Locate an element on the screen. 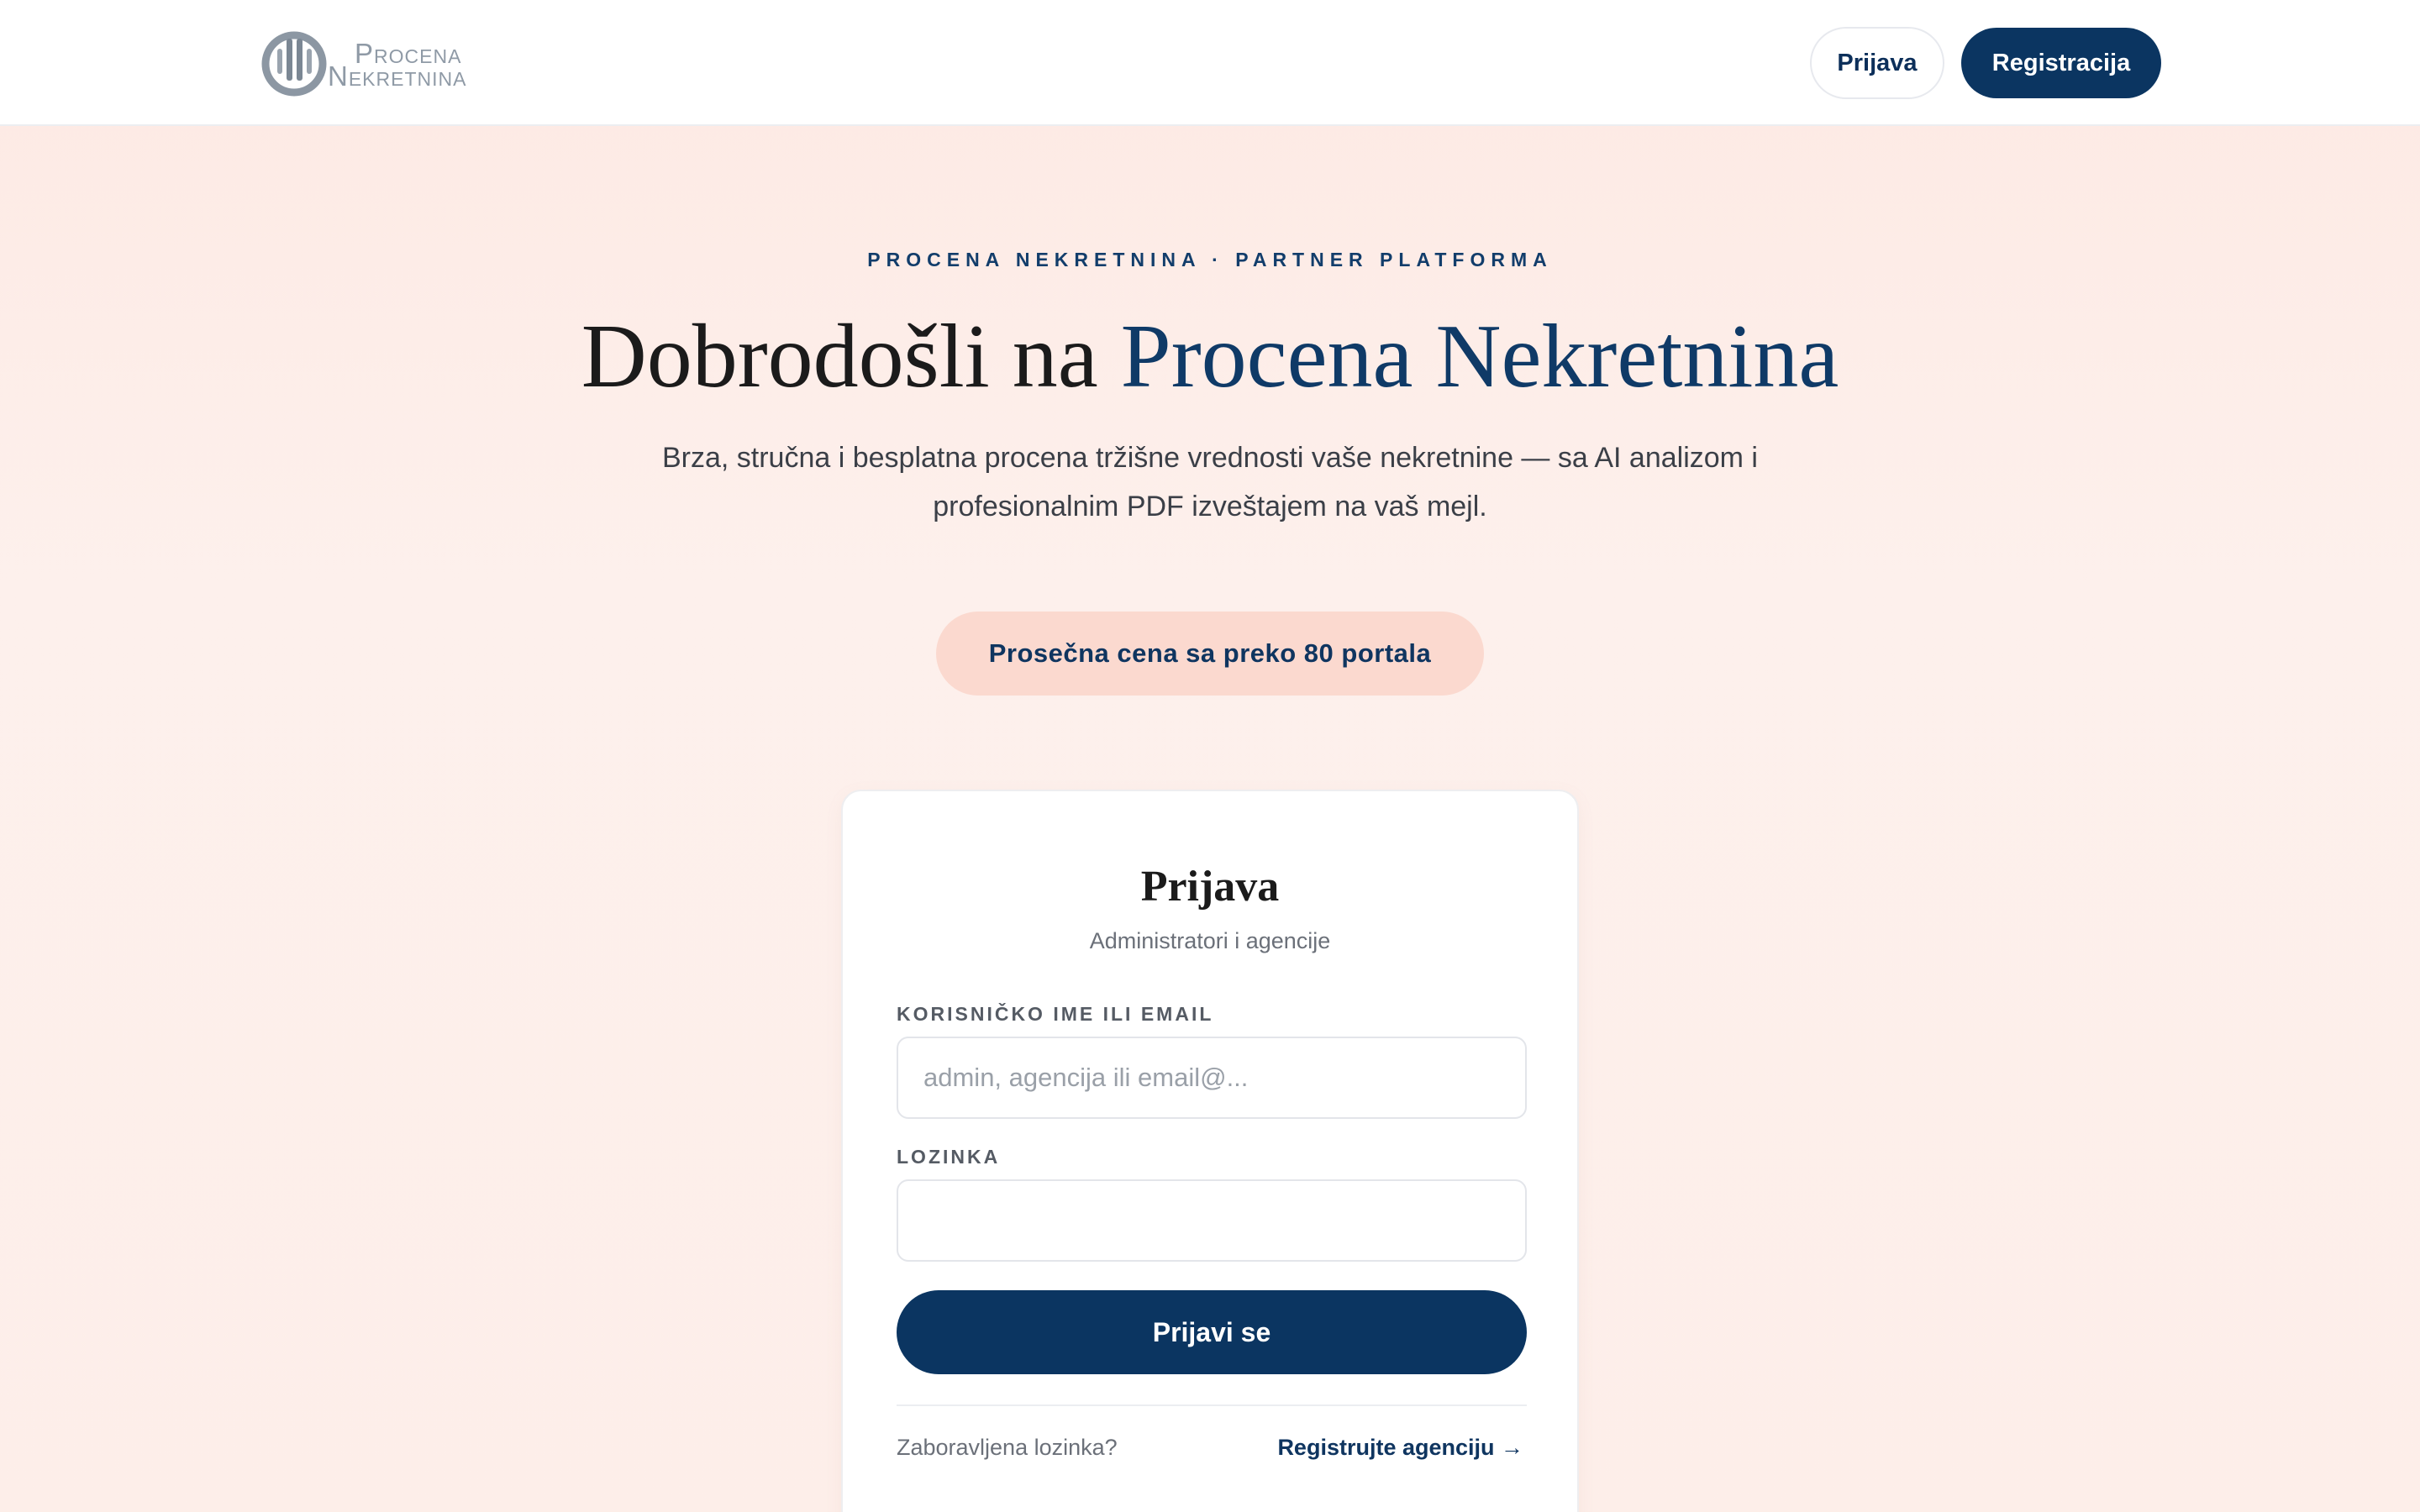  register-button: Registracija is located at coordinates (2061, 63).